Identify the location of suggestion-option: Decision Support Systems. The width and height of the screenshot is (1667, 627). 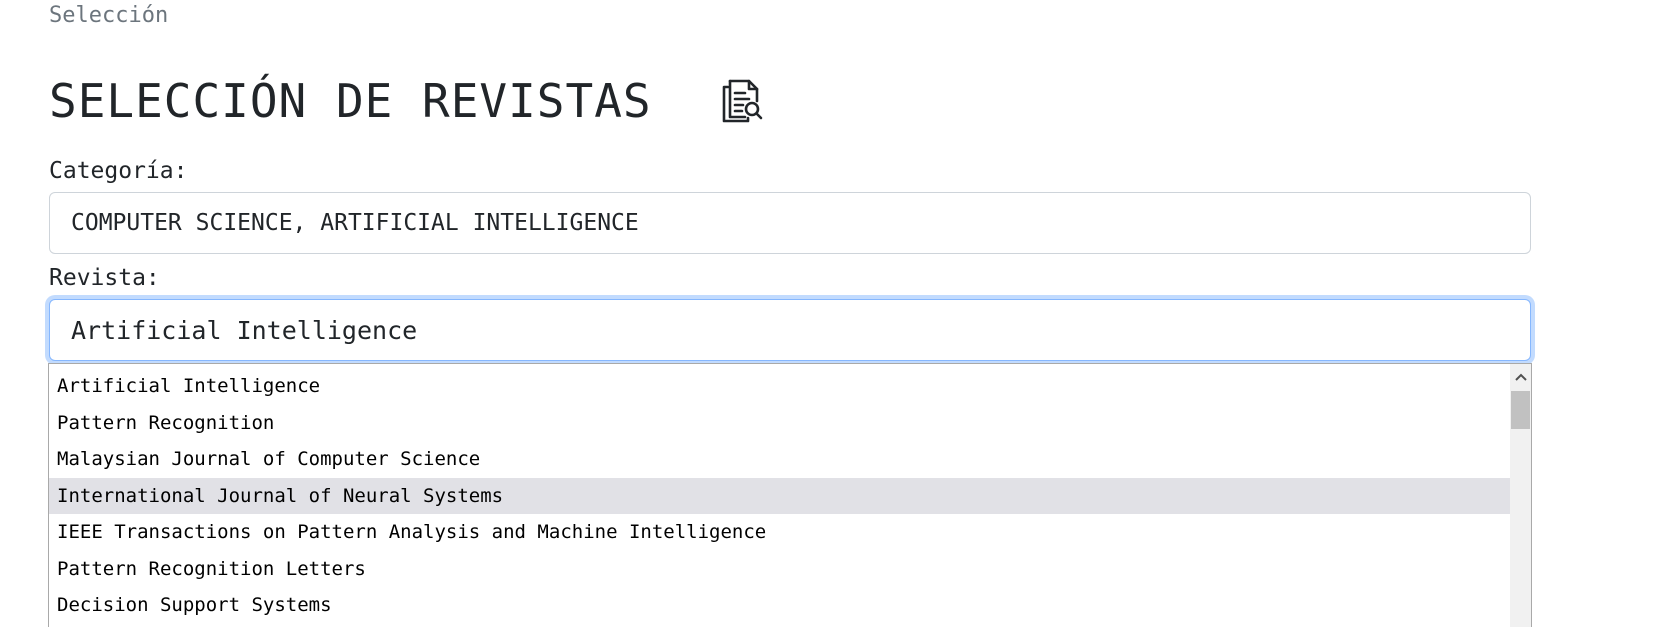
(779, 605).